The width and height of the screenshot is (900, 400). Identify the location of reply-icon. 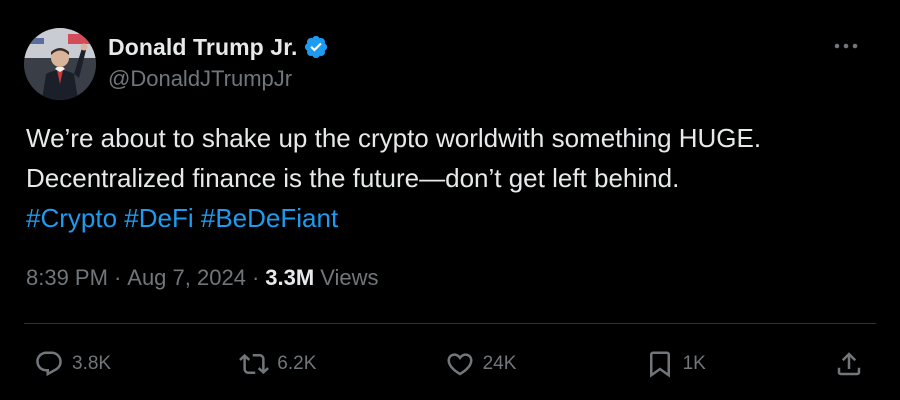
(49, 364).